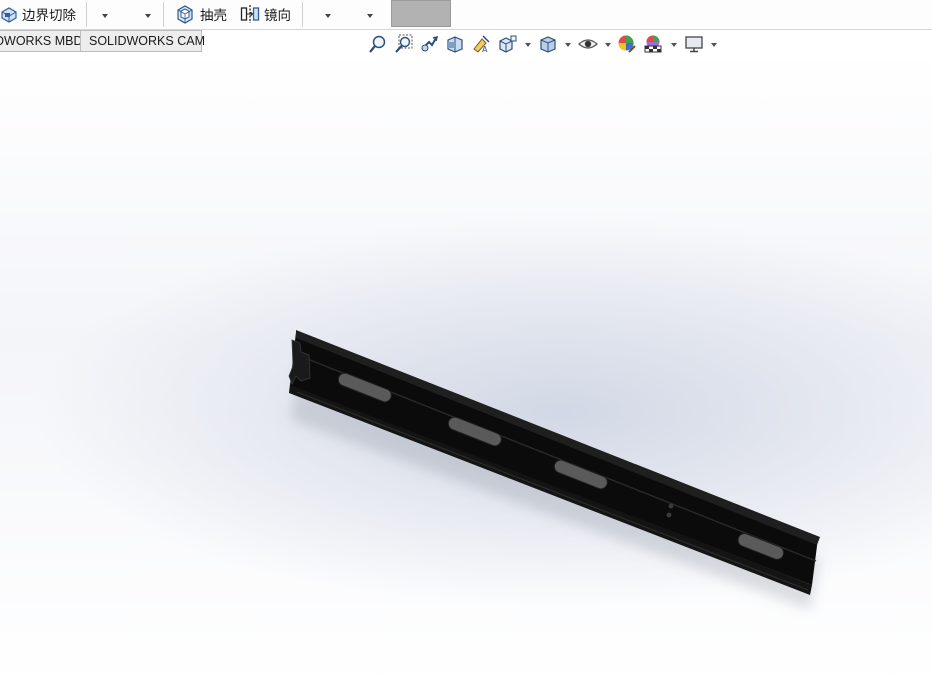  I want to click on boundary-cut-label: 边界切除, so click(49, 15).